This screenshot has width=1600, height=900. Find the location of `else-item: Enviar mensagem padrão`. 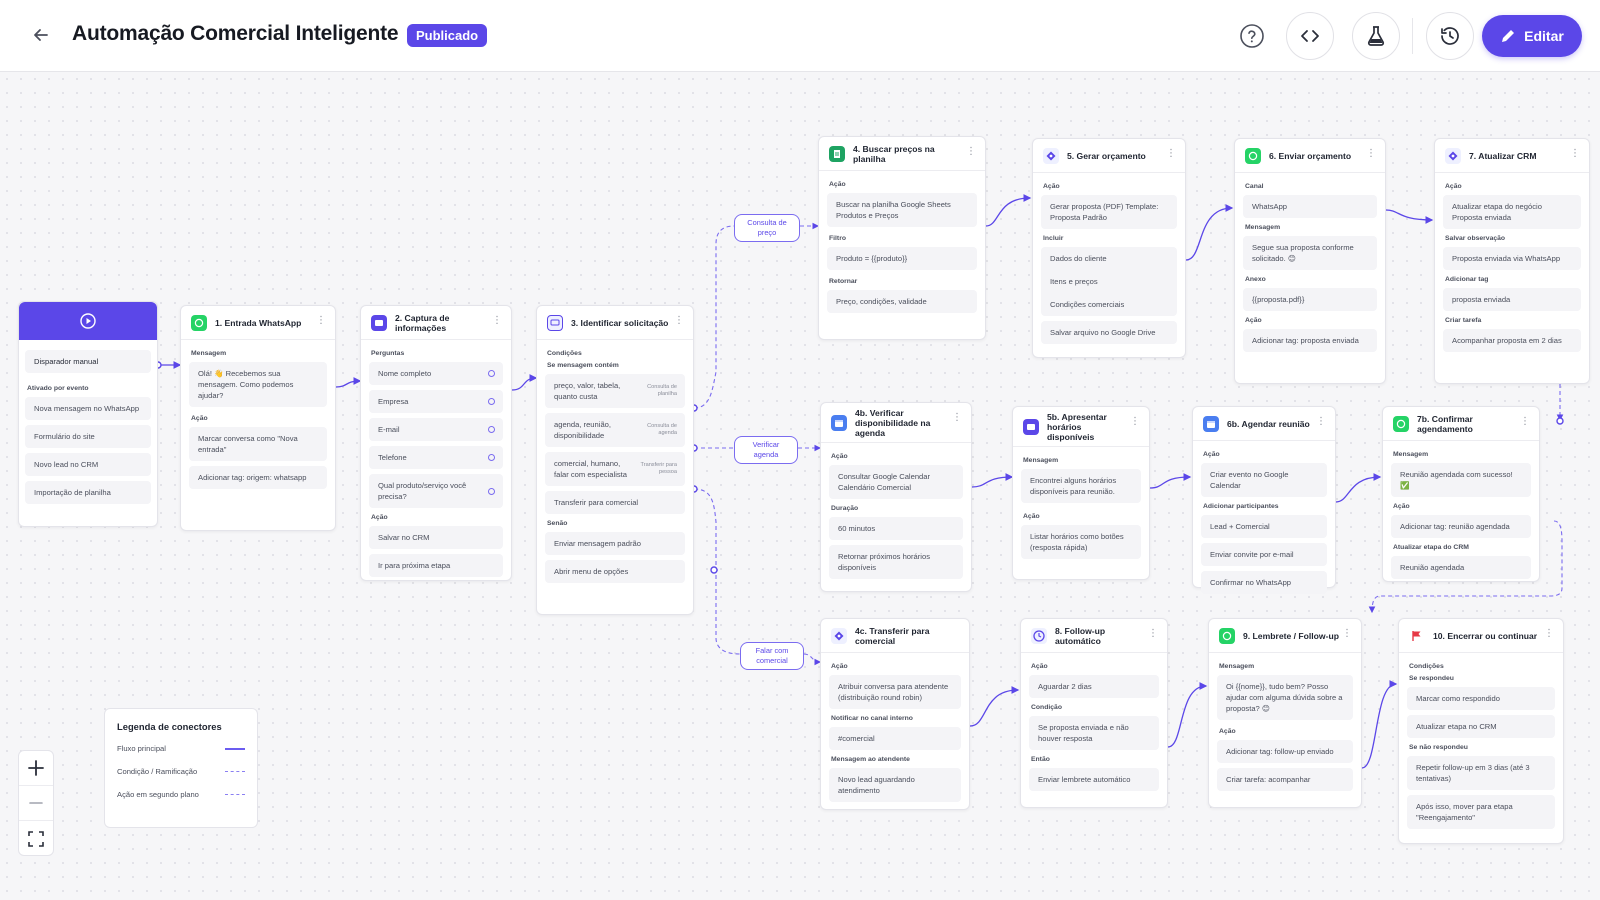

else-item: Enviar mensagem padrão is located at coordinates (615, 543).